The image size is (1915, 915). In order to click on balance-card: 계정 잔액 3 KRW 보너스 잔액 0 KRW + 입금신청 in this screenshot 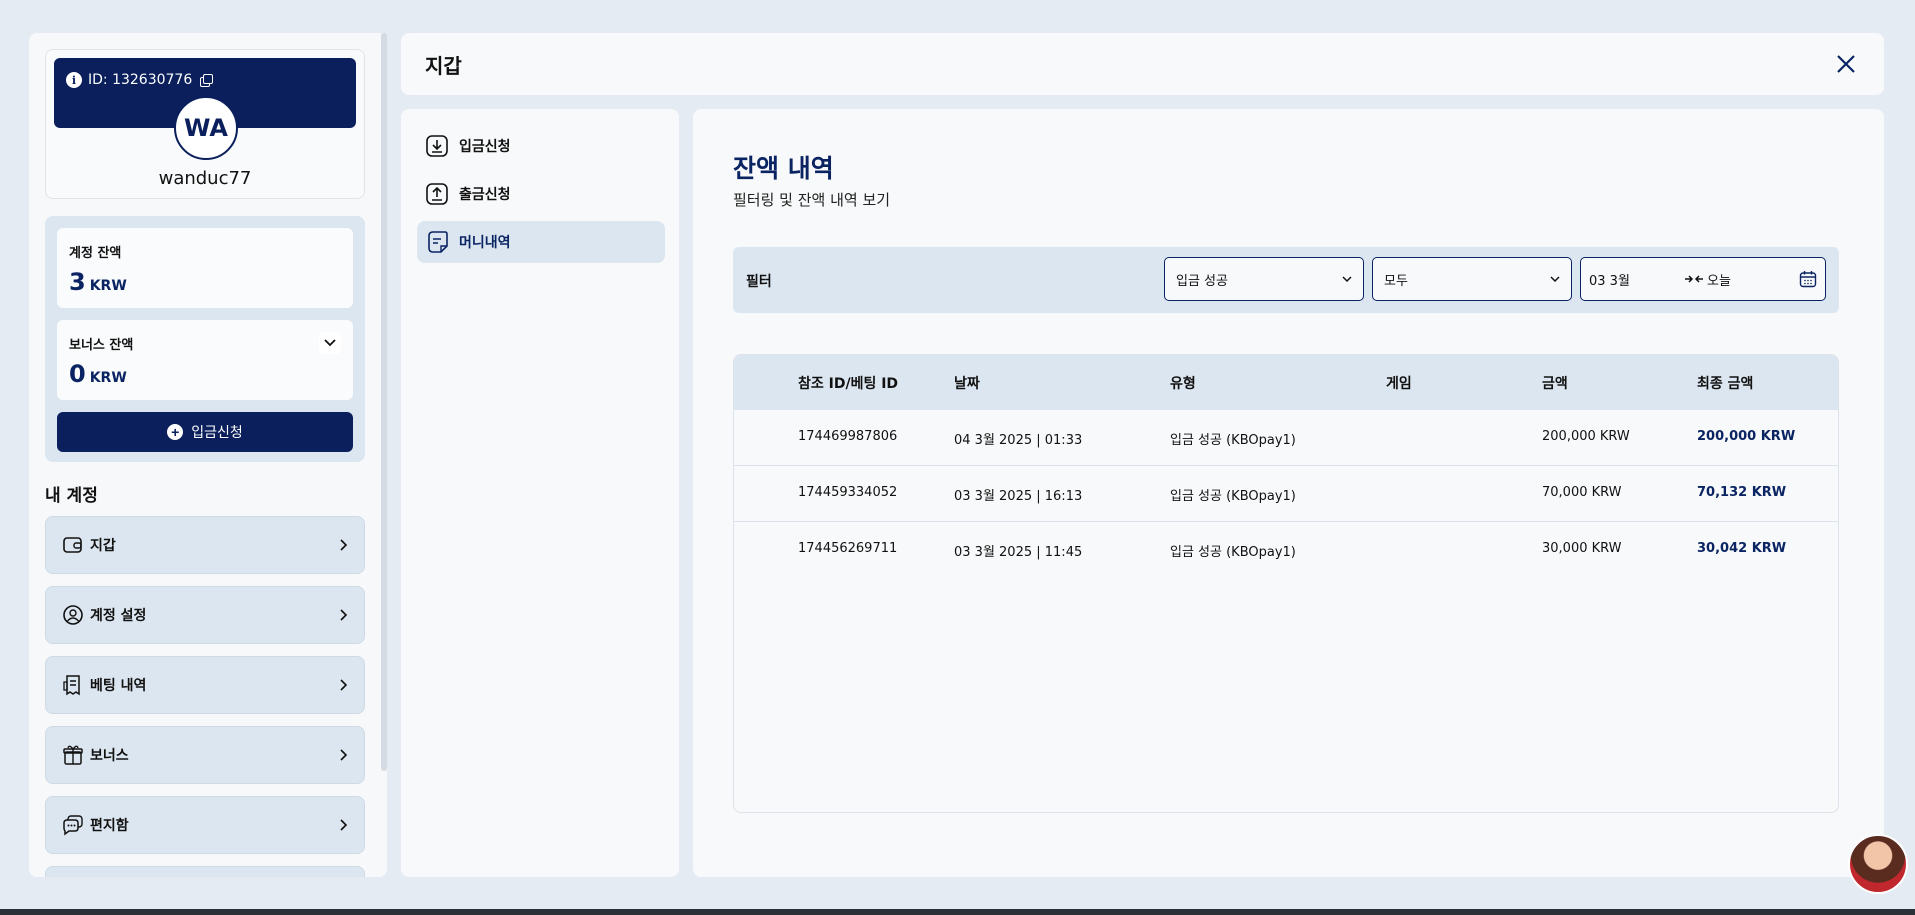, I will do `click(205, 339)`.